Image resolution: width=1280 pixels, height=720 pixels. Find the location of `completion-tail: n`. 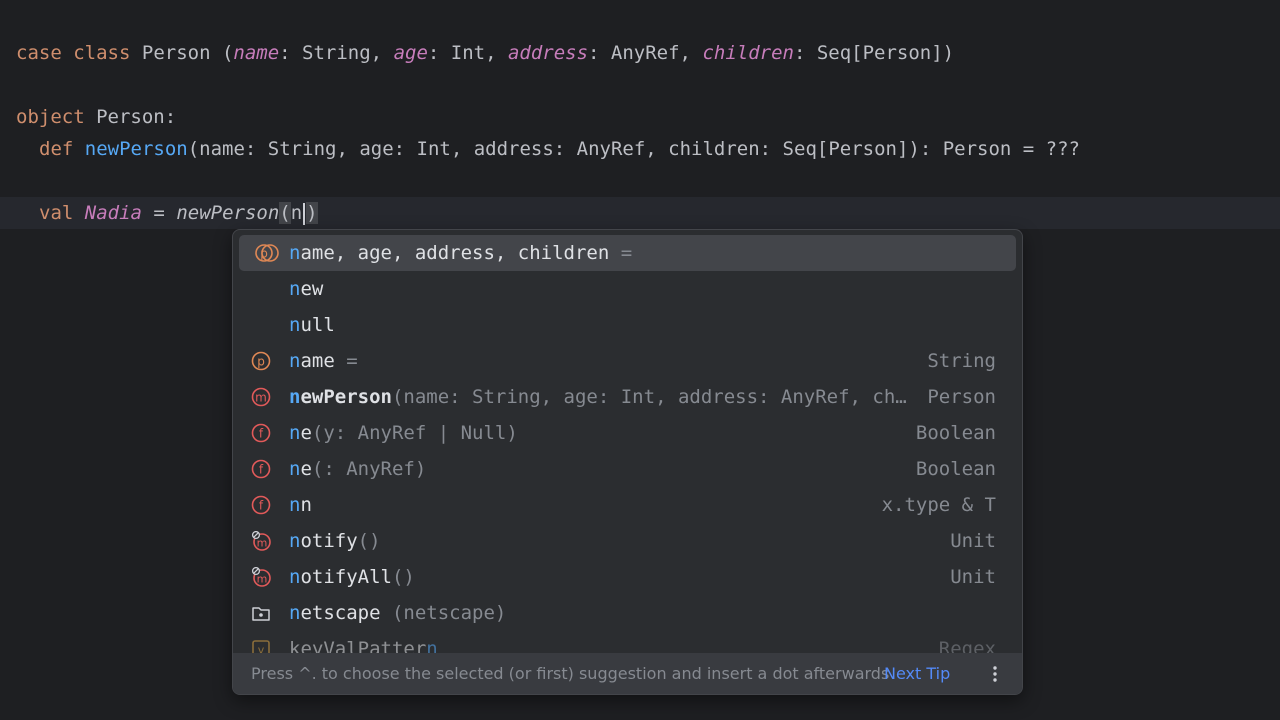

completion-tail: n is located at coordinates (432, 645).